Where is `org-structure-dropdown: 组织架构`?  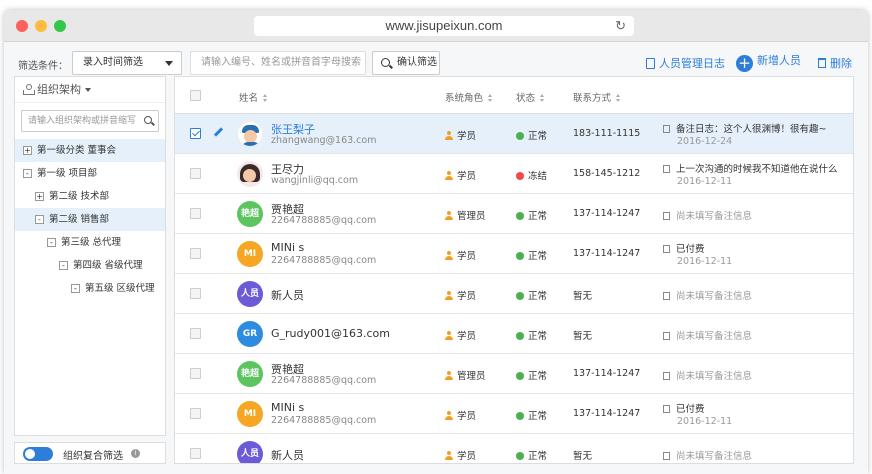
org-structure-dropdown: 组织架构 is located at coordinates (90, 90).